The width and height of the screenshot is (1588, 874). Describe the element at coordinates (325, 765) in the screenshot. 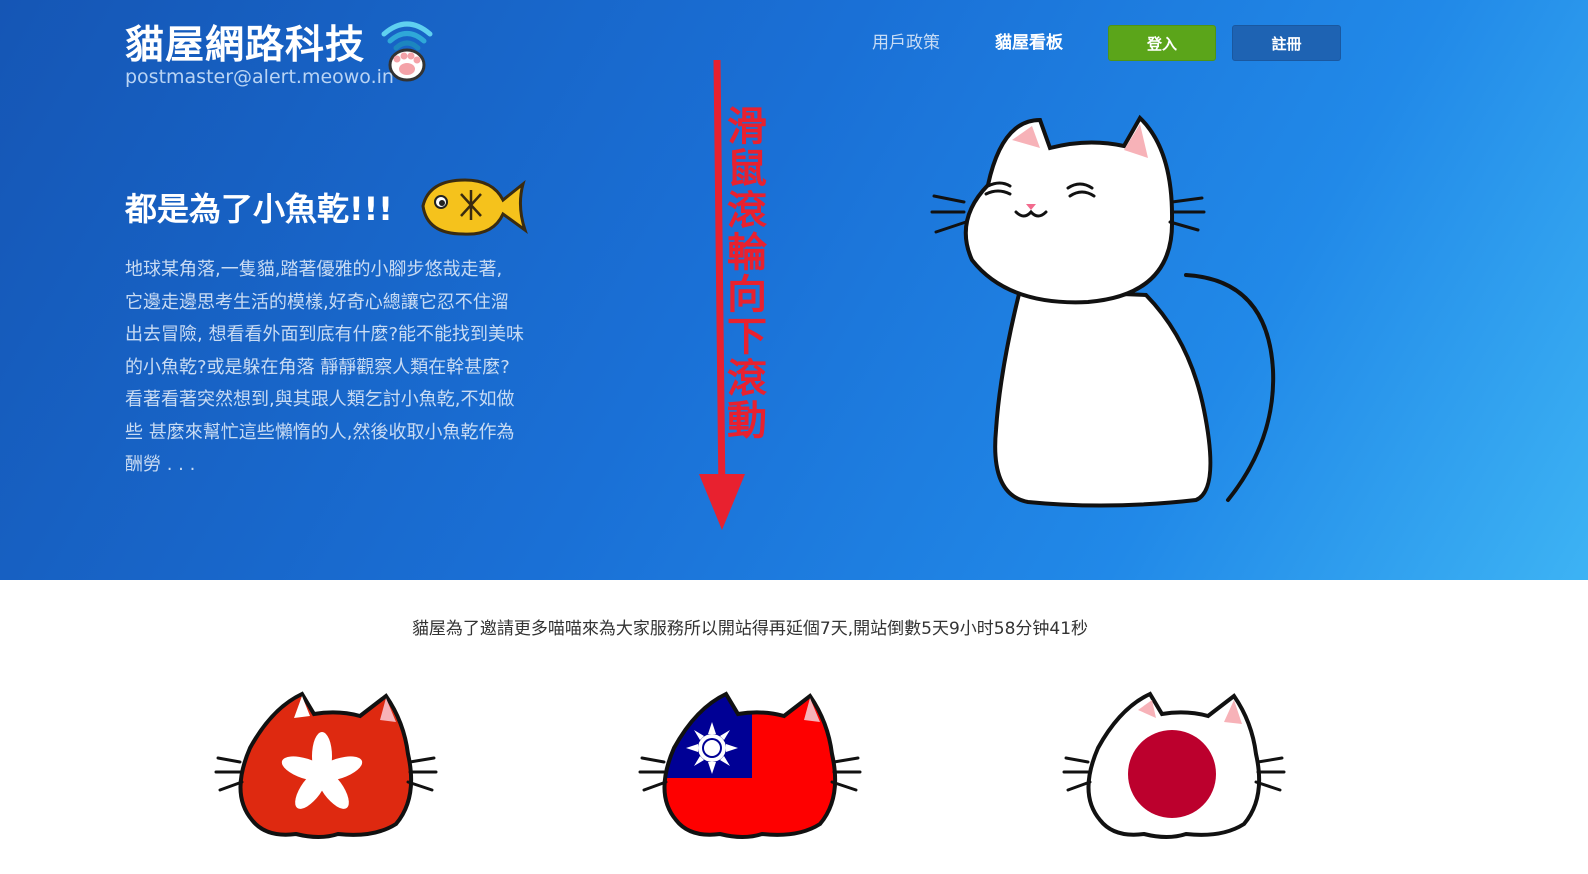

I see `hong-kong-flag-cat-icon` at that location.